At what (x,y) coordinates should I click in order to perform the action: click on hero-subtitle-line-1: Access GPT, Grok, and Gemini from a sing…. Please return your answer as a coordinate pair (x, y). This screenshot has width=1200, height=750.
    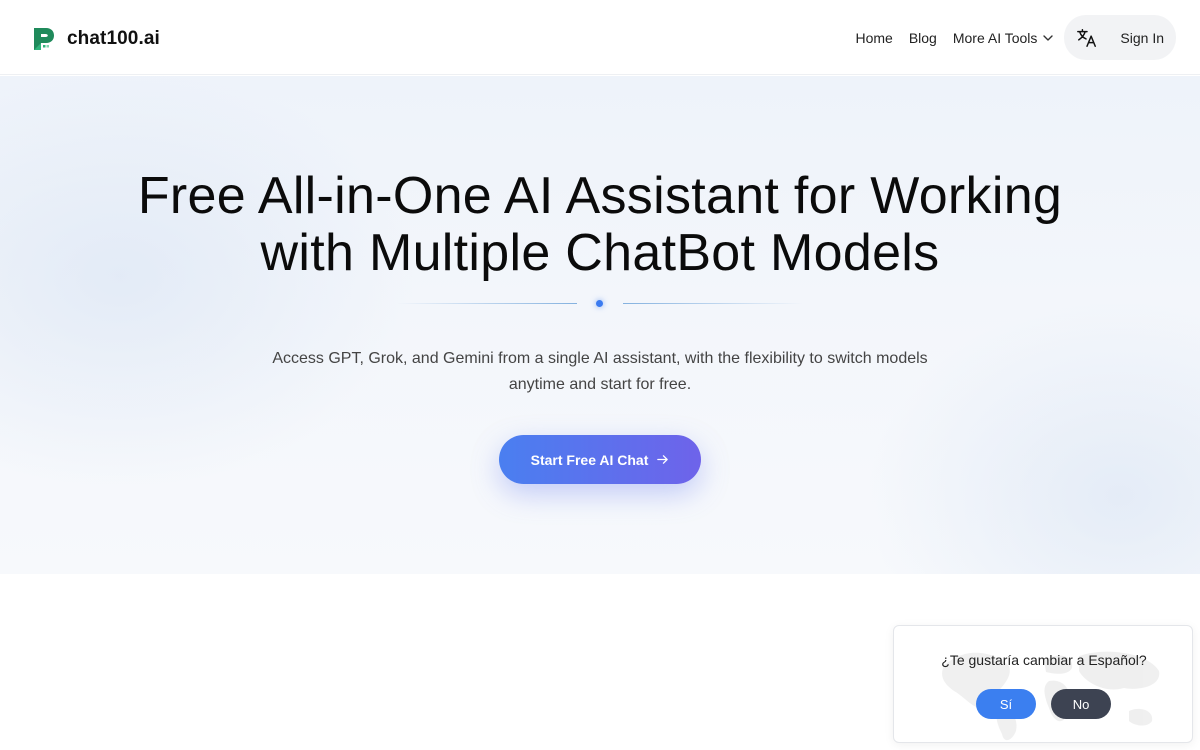
    Looking at the image, I should click on (600, 358).